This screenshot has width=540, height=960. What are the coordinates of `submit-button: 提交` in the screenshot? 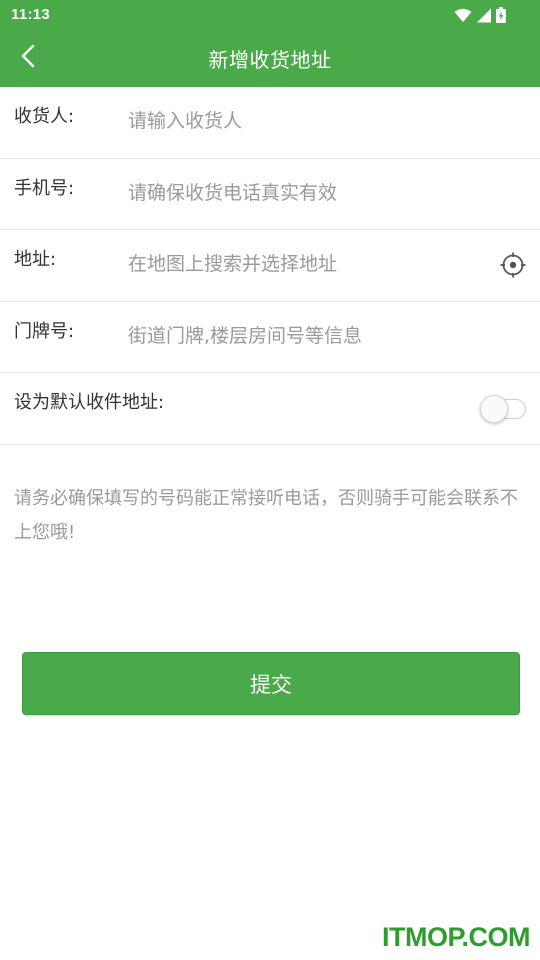 It's located at (271, 683).